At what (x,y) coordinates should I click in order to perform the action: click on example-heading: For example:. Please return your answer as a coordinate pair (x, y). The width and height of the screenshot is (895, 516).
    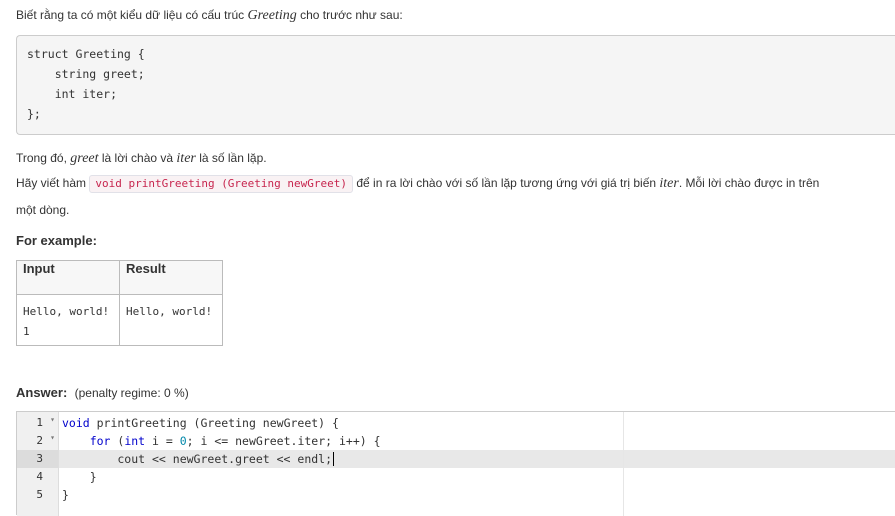
    Looking at the image, I should click on (56, 240).